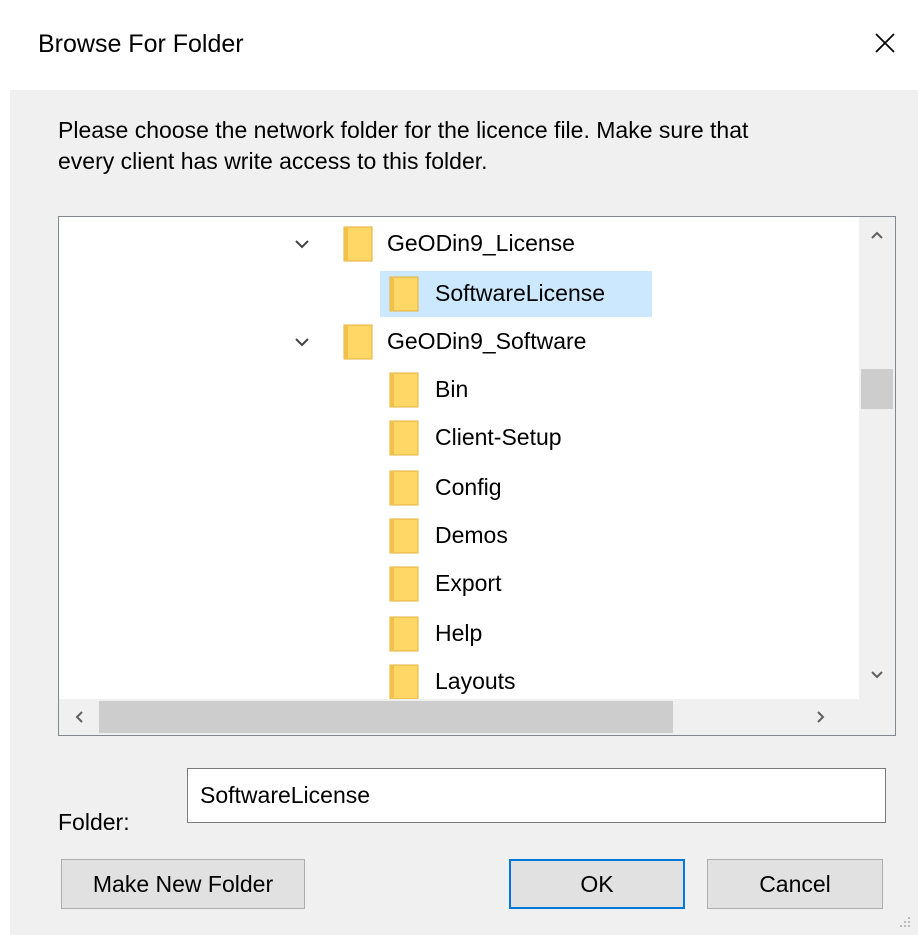  Describe the element at coordinates (536, 795) in the screenshot. I see `folder-input` at that location.